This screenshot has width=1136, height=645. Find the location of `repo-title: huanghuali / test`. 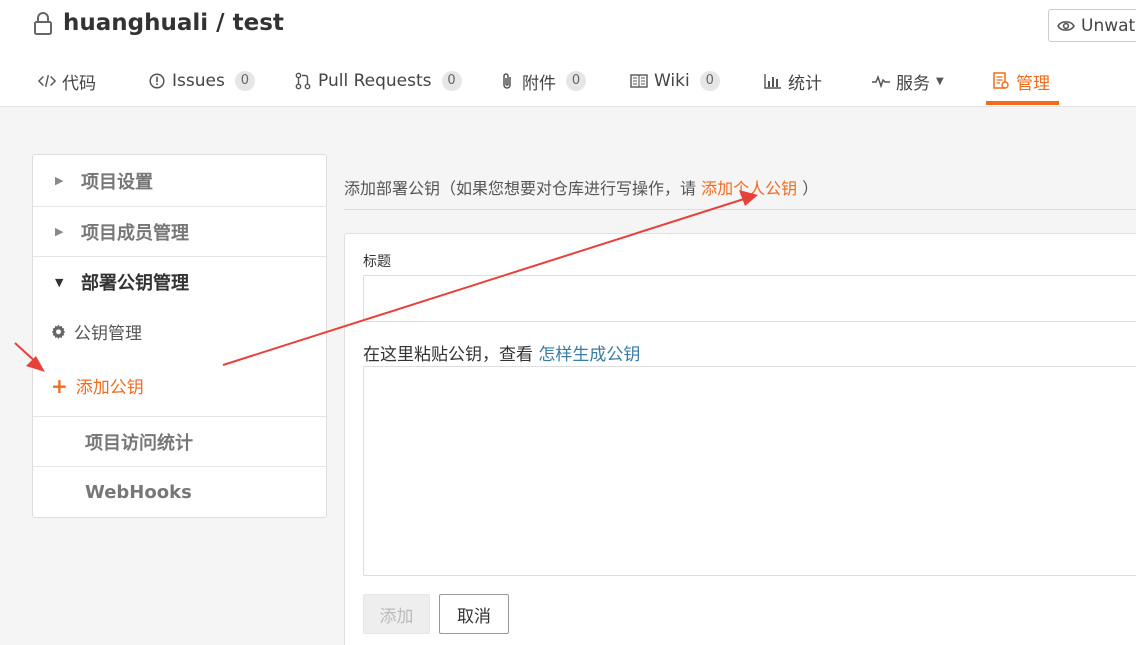

repo-title: huanghuali / test is located at coordinates (173, 23).